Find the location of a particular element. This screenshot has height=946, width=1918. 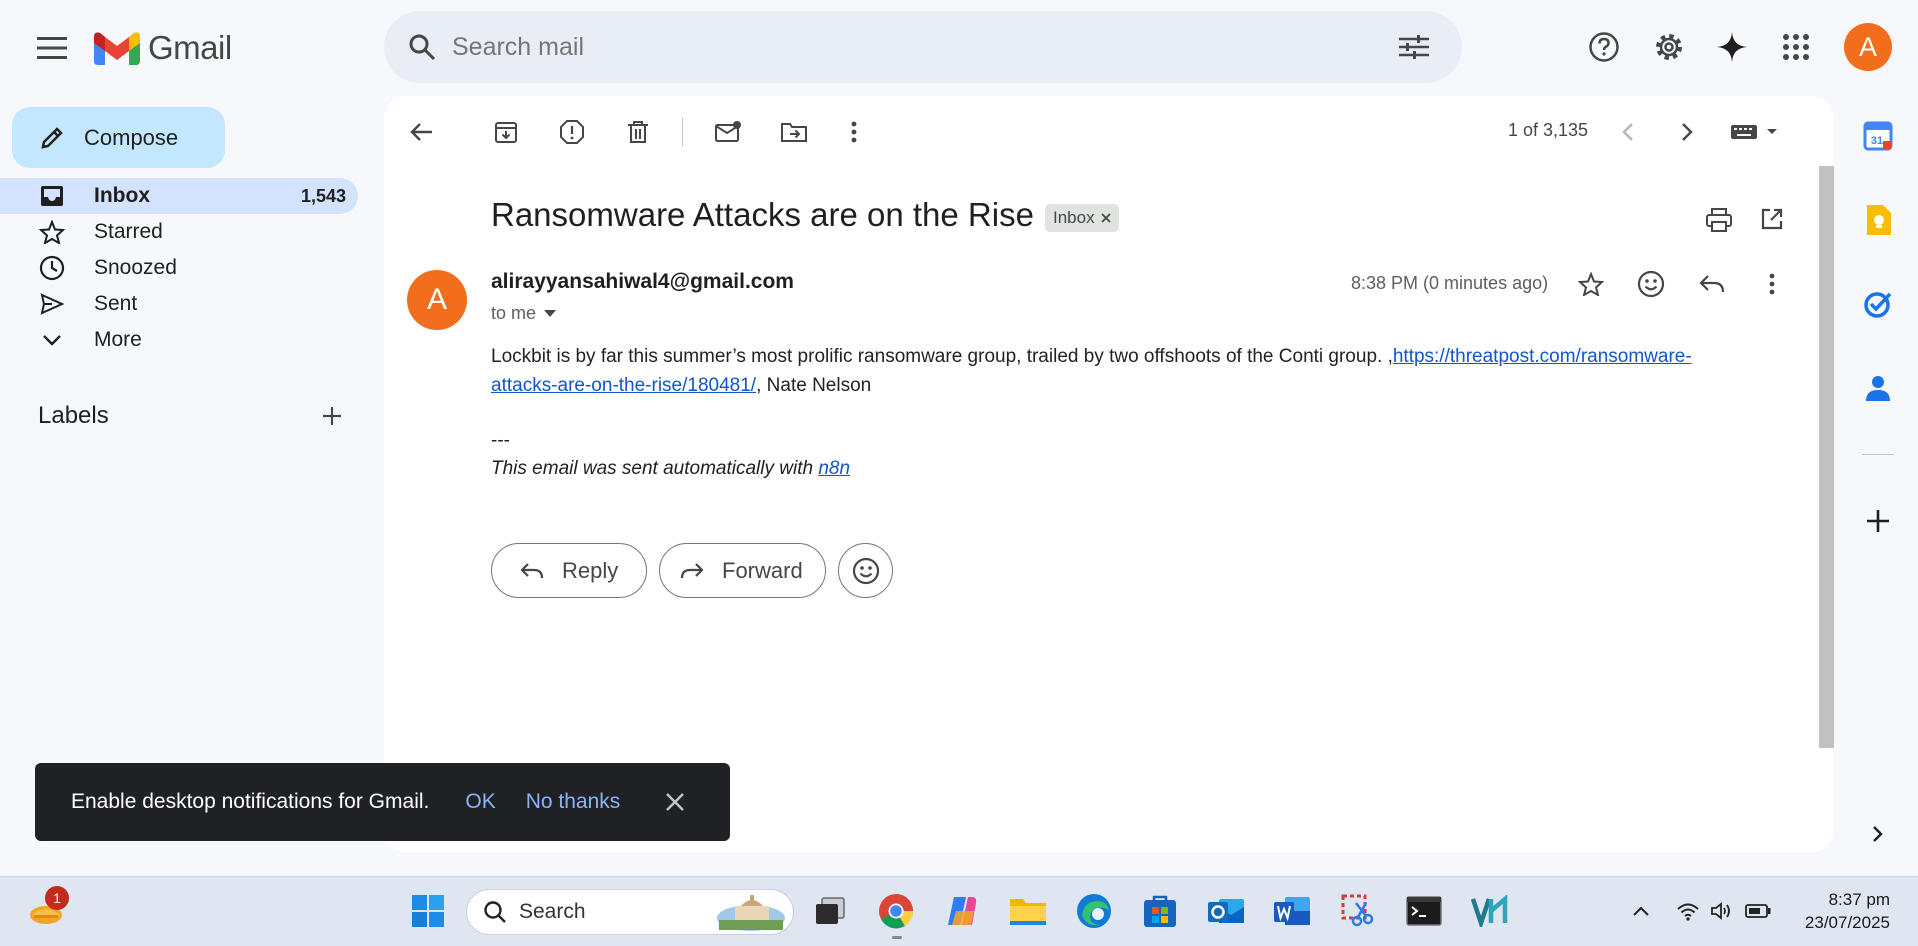

clock-icon is located at coordinates (52, 268).